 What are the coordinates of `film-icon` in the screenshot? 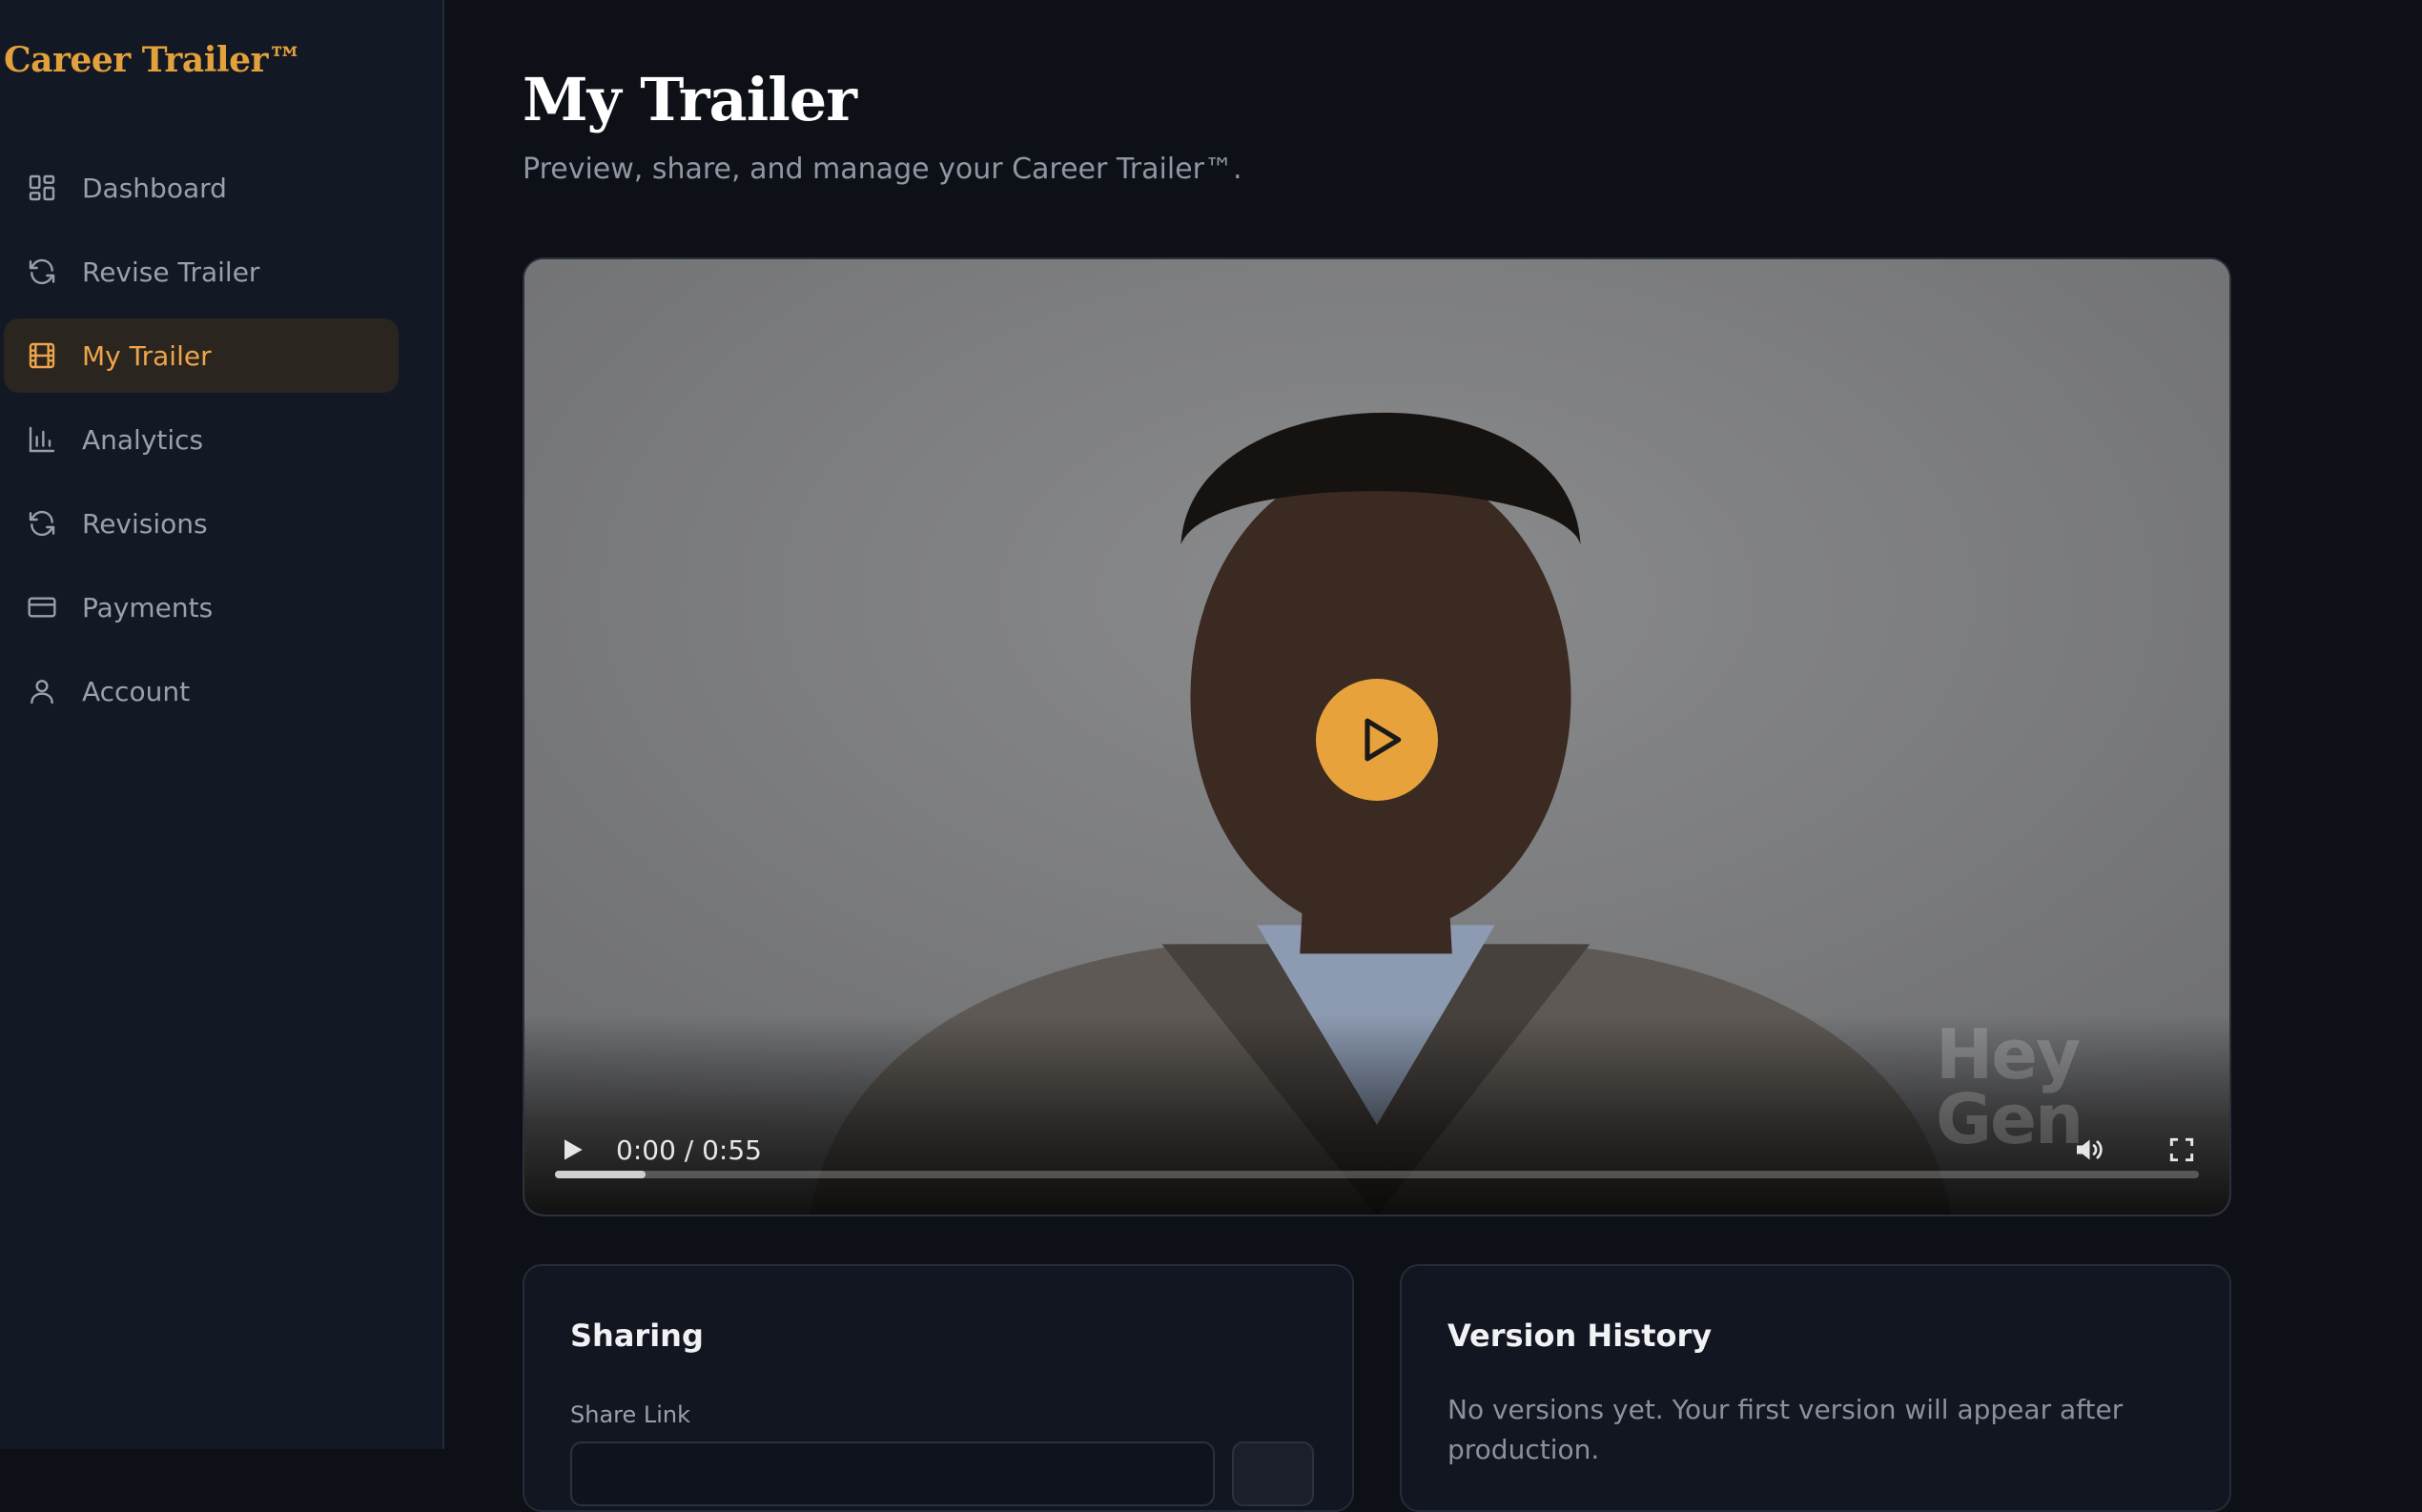 It's located at (42, 355).